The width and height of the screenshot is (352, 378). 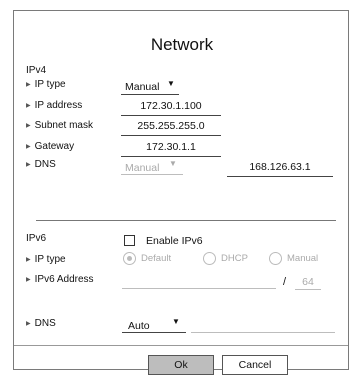 I want to click on cancel-button: Cancel, so click(x=255, y=365).